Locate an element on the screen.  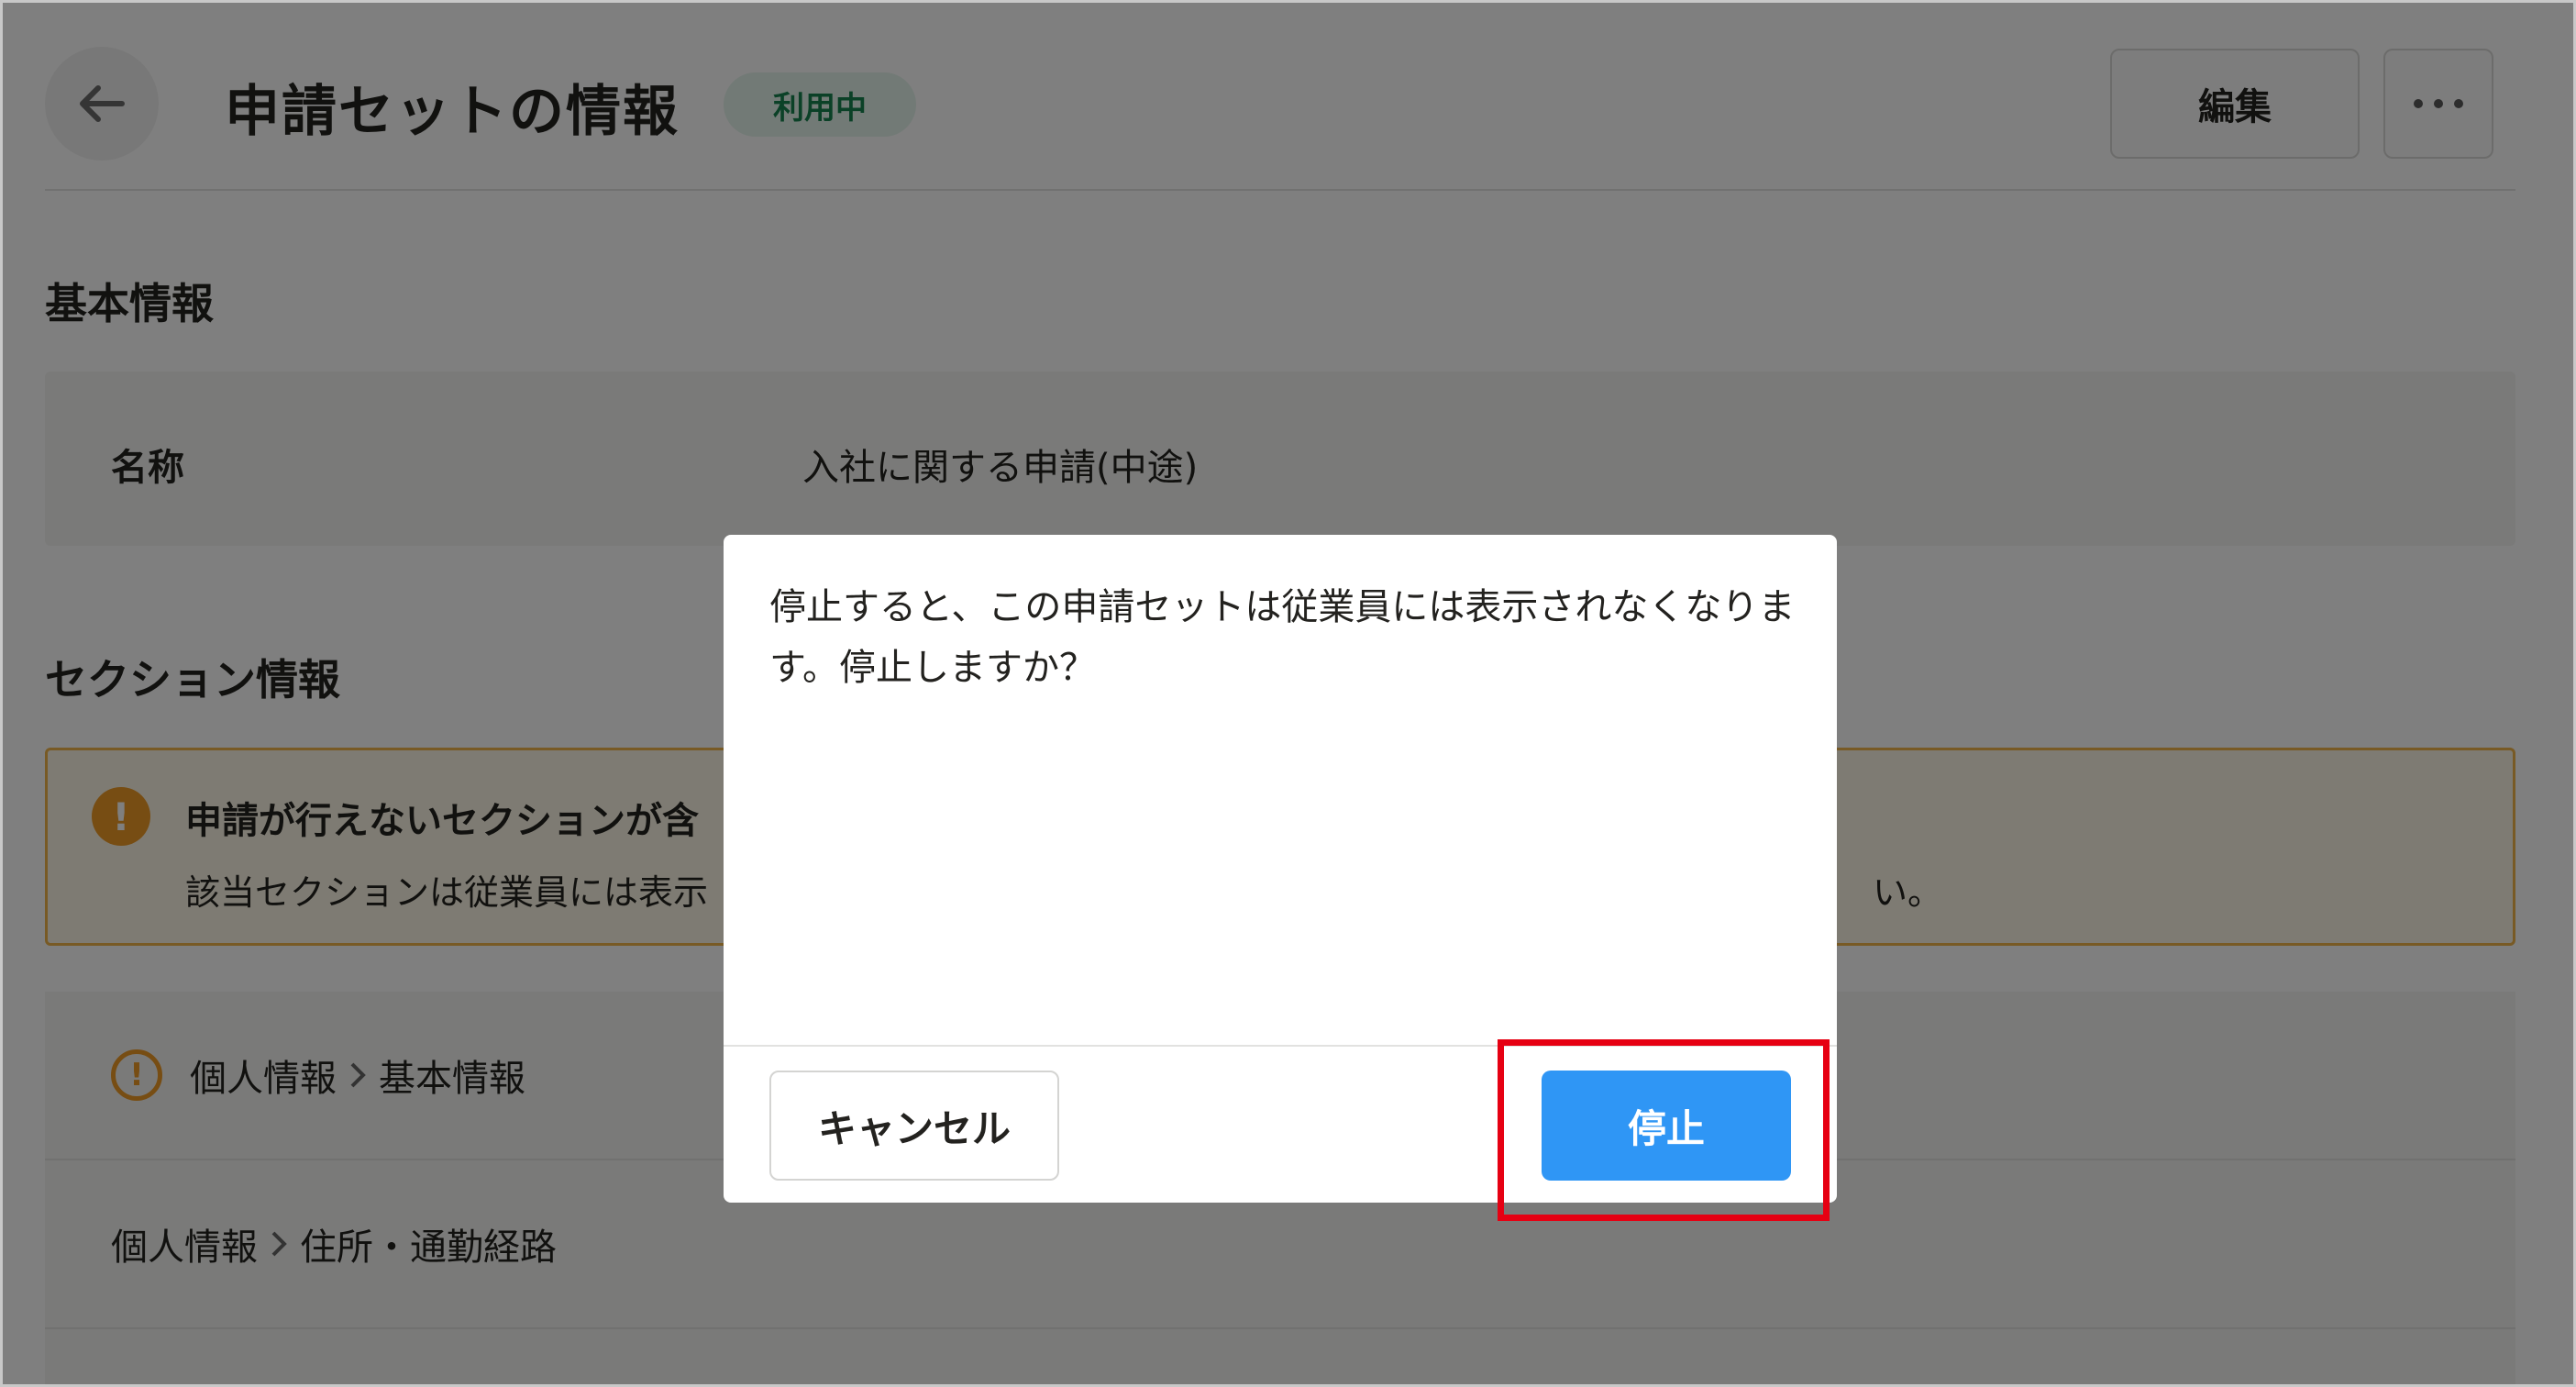
highlight-annotation is located at coordinates (1664, 1130).